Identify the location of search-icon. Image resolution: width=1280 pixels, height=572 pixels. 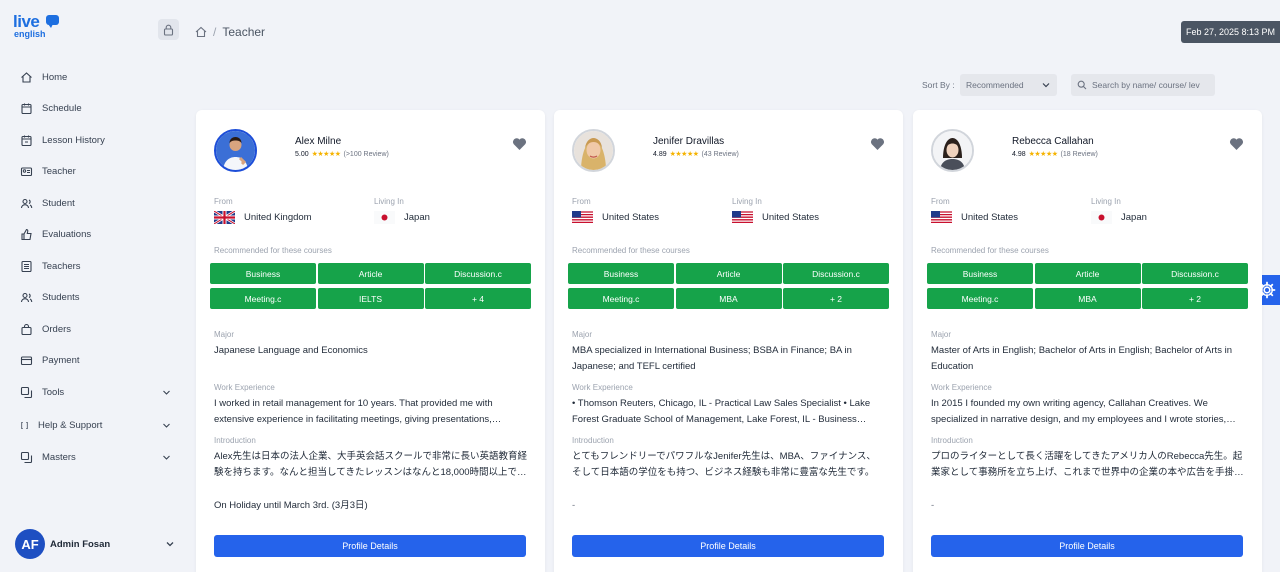
(1082, 85).